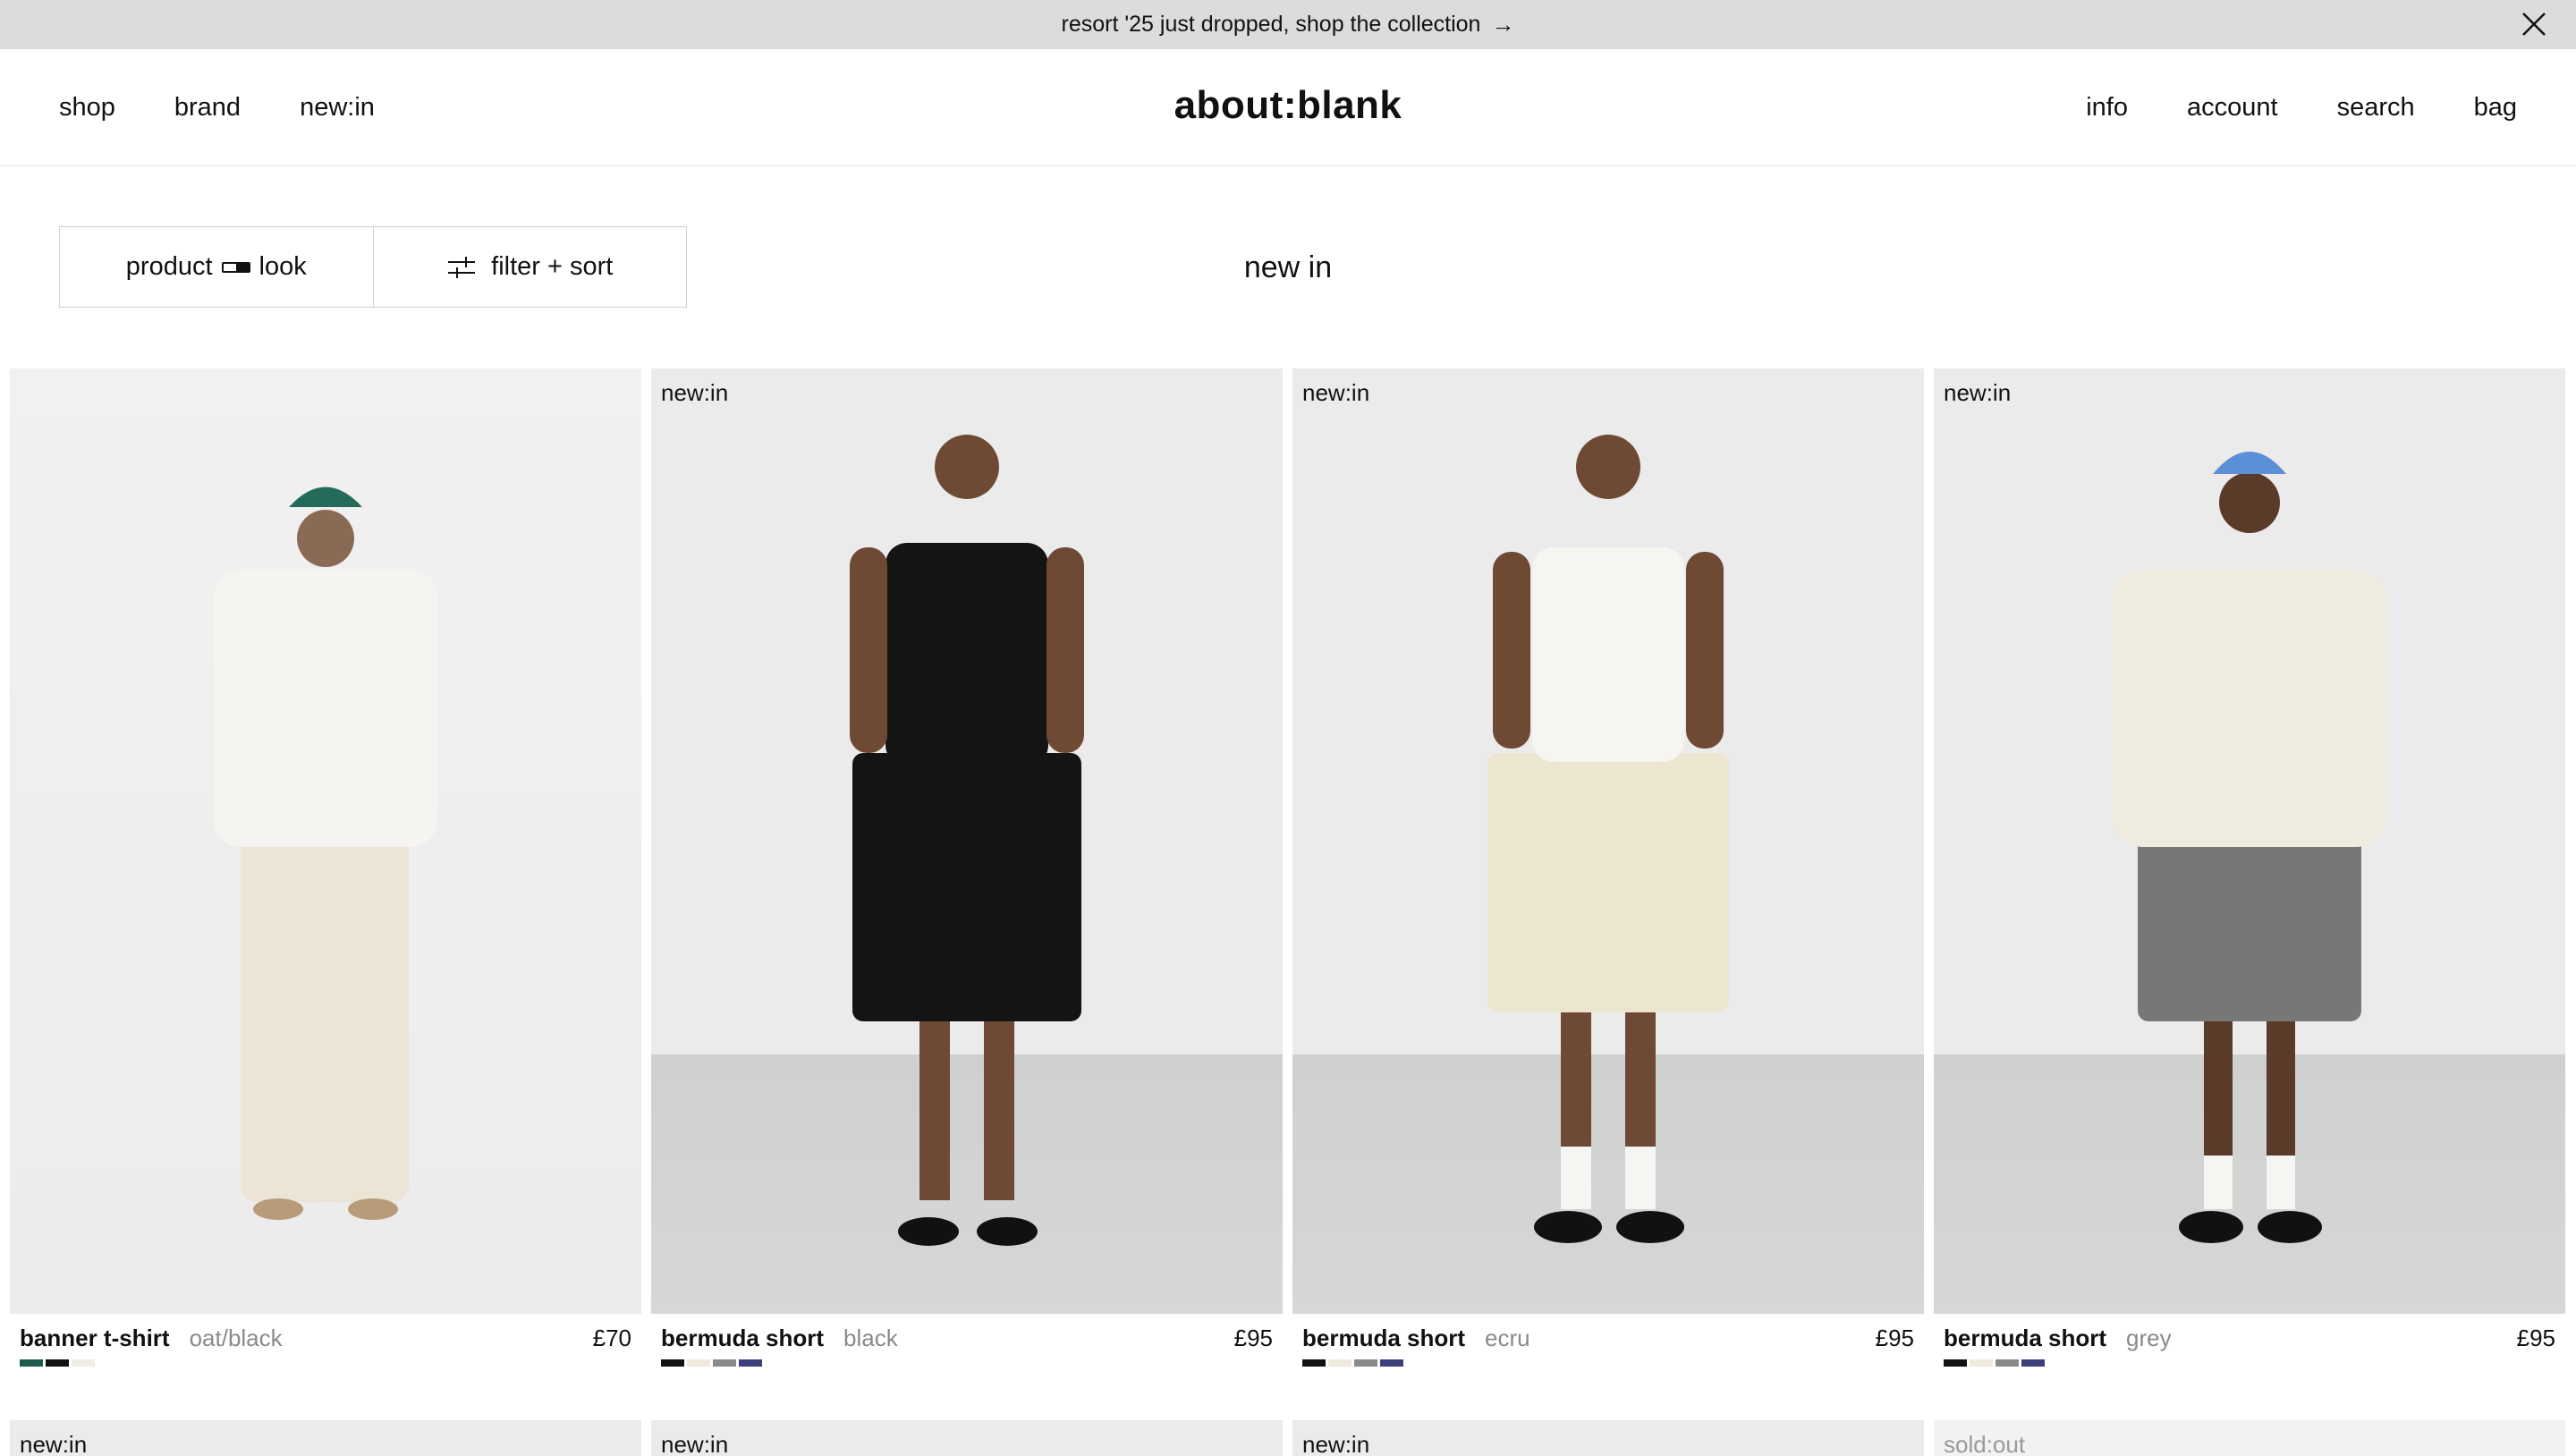 The height and width of the screenshot is (1456, 2576). Describe the element at coordinates (2149, 1338) in the screenshot. I see `product-color: grey` at that location.